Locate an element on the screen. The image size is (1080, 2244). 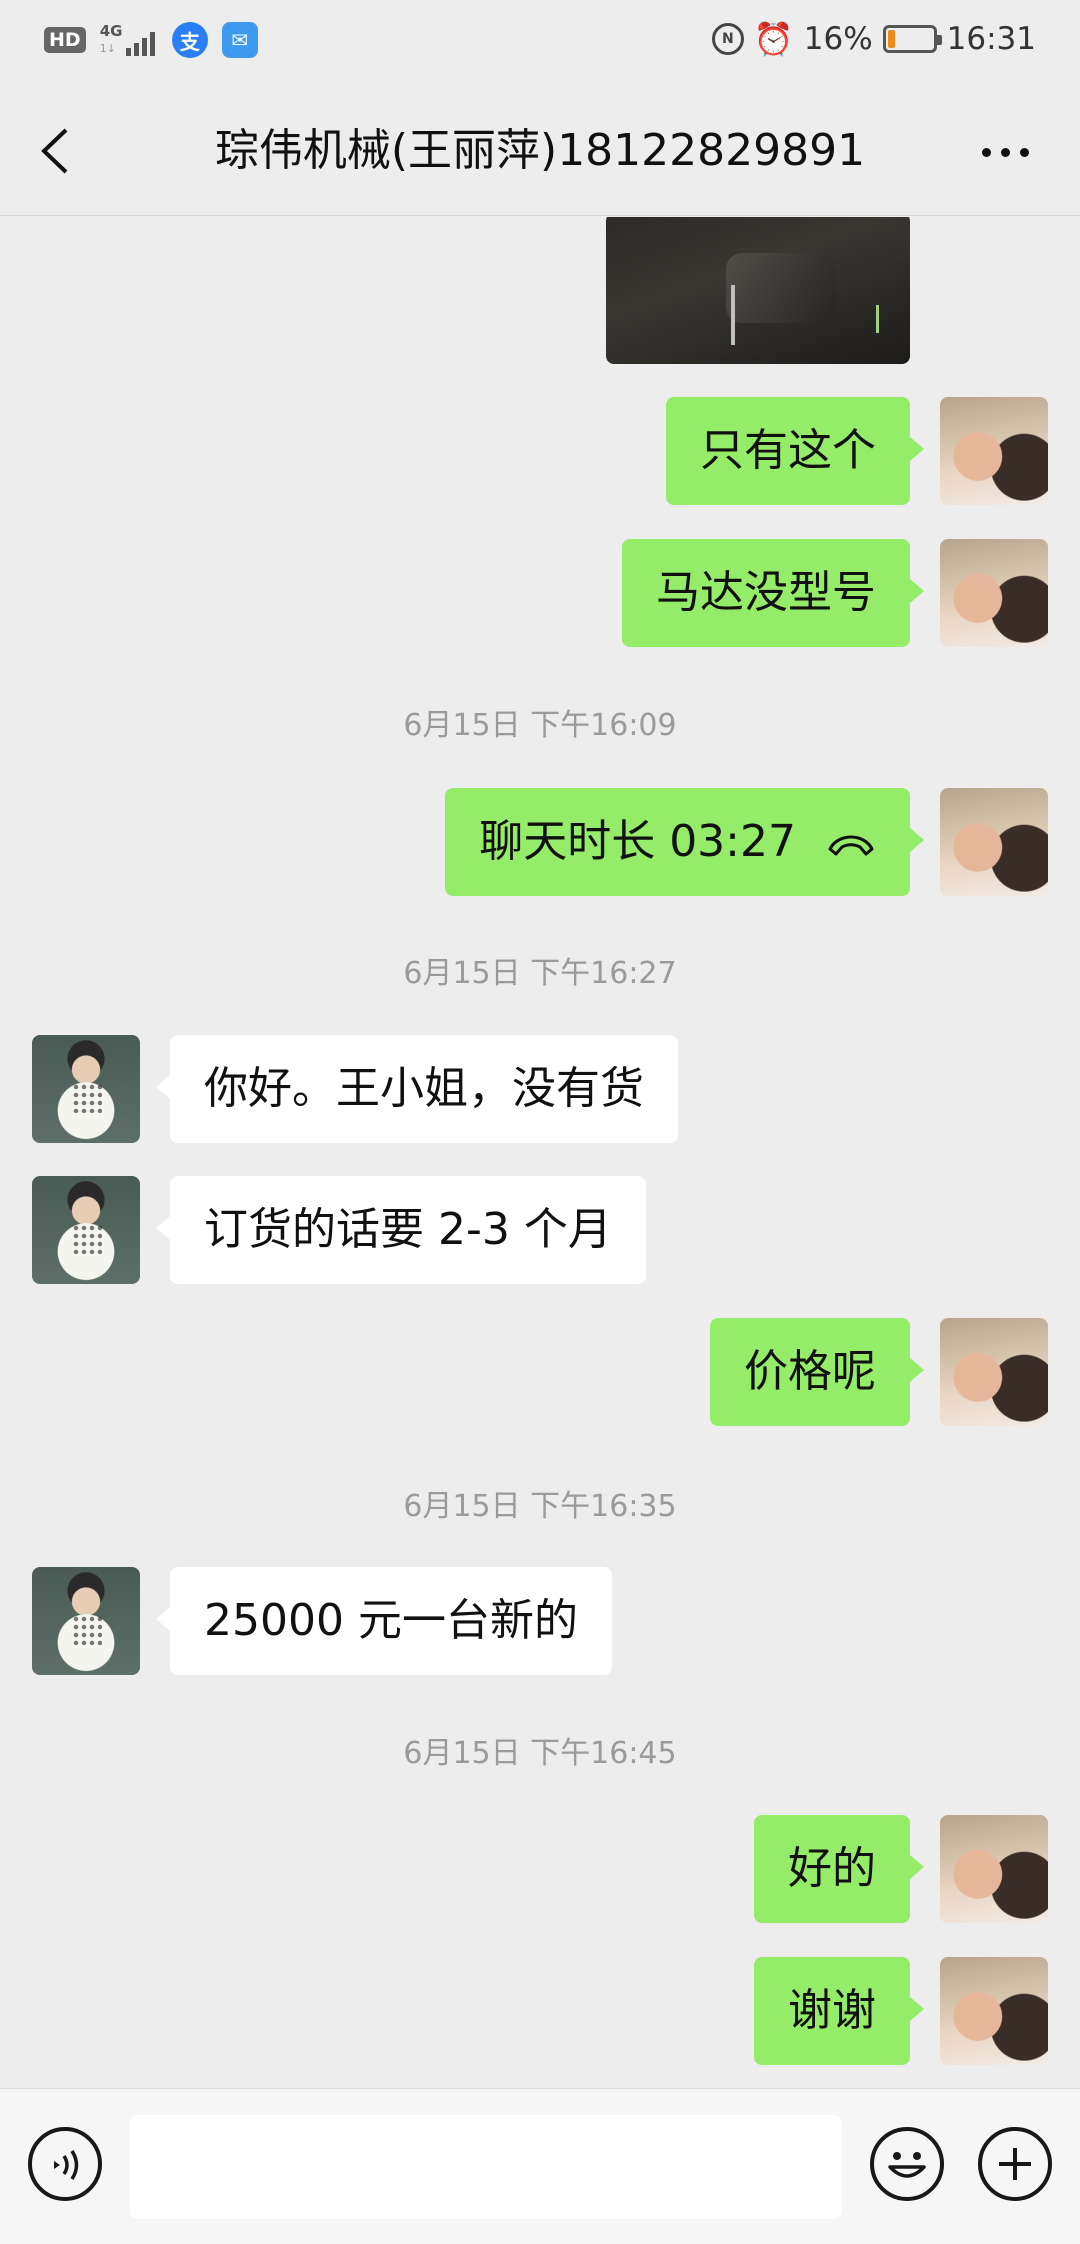
hd-badge: HD is located at coordinates (65, 40).